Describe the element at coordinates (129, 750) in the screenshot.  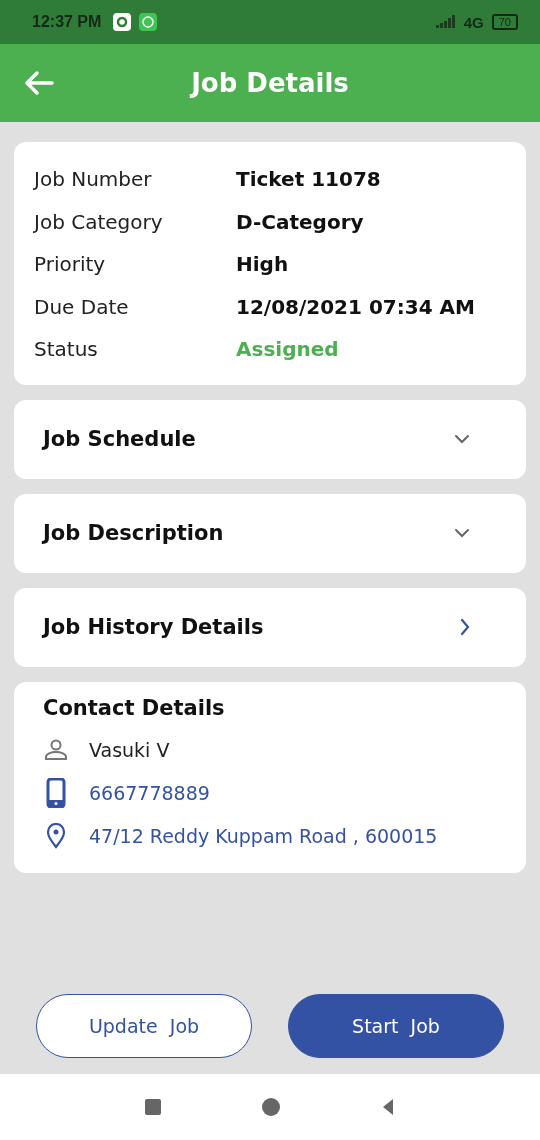
I see `contact-name: Vasuki V` at that location.